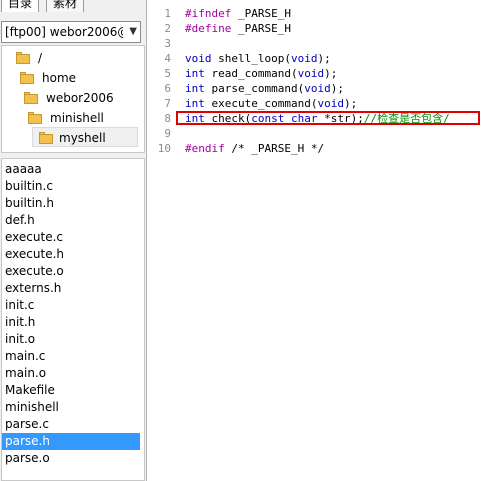  What do you see at coordinates (71, 305) in the screenshot?
I see `list-item: init.c` at bounding box center [71, 305].